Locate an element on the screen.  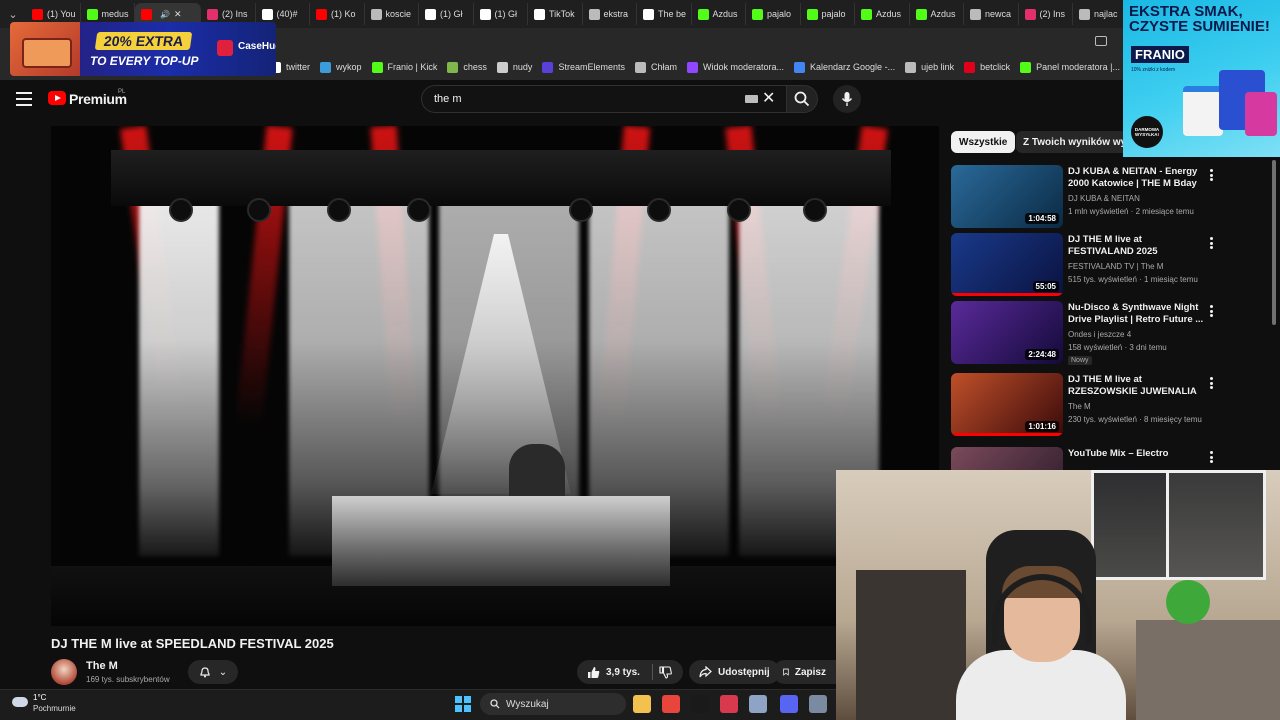
chip-all: Wszystkie is located at coordinates (983, 142).